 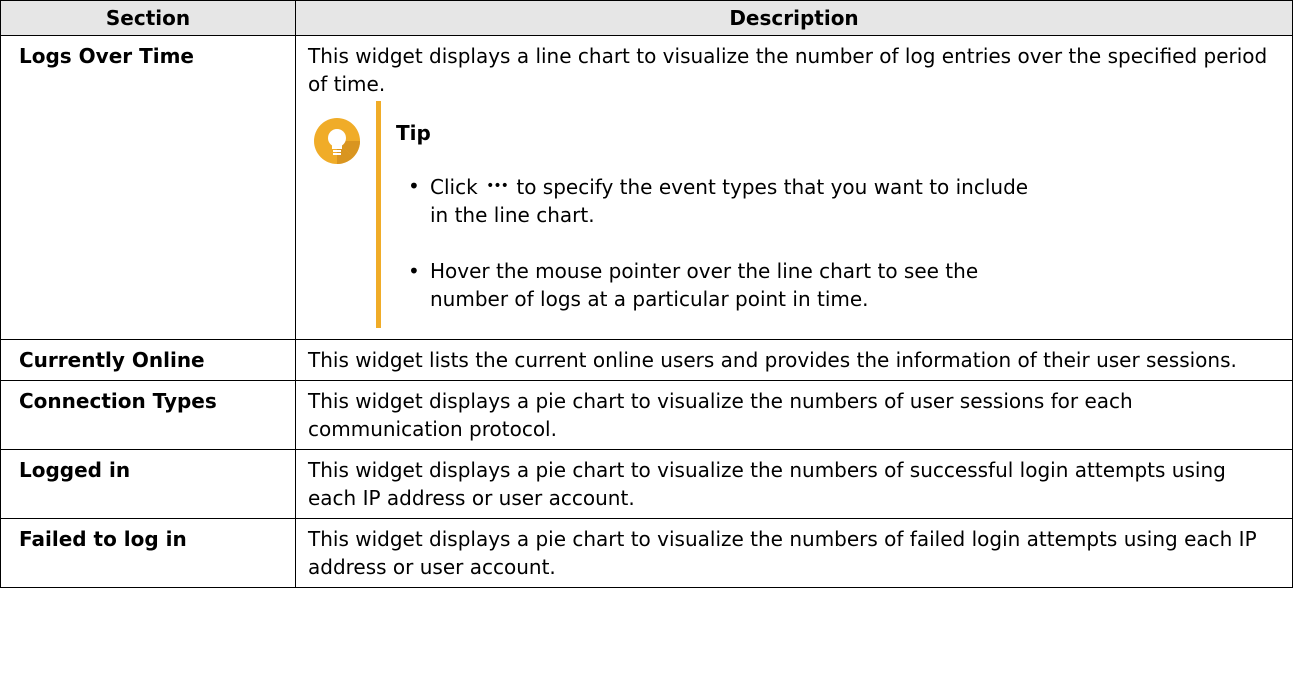 What do you see at coordinates (148, 18) in the screenshot?
I see `column-header-section: Section` at bounding box center [148, 18].